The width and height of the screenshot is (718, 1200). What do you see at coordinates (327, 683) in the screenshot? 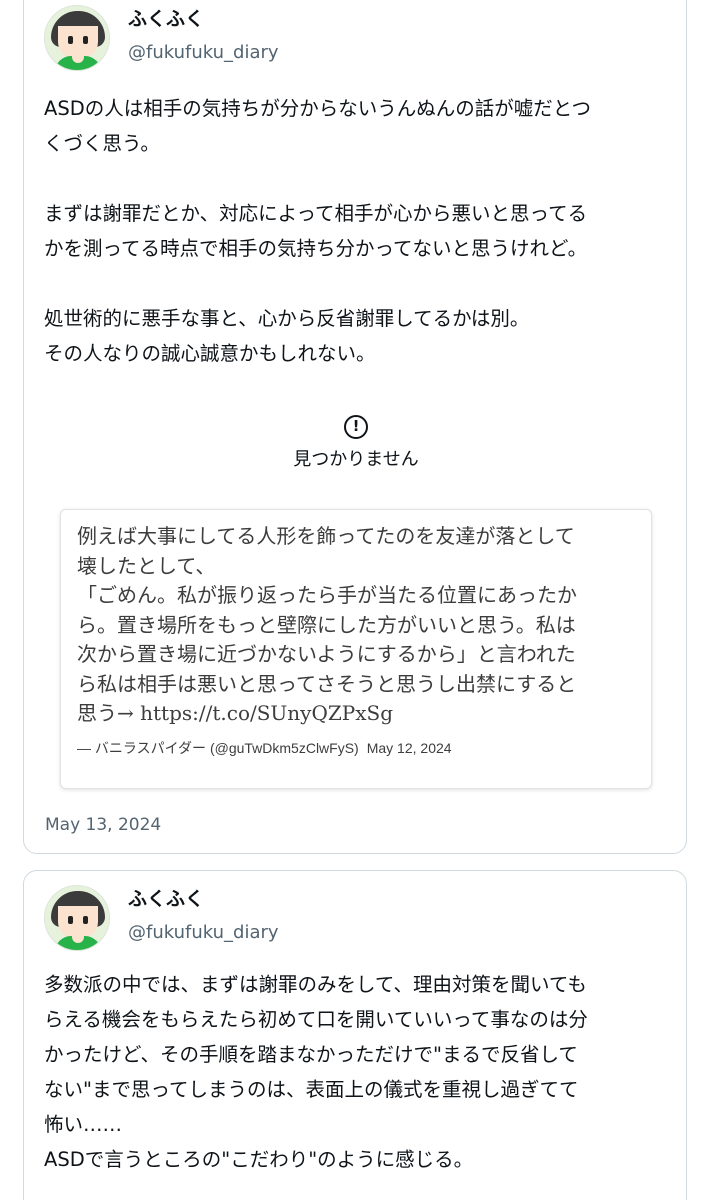
I see `quote-line: ら私は相手は悪いと思ってさそうと思うし出禁にすると` at bounding box center [327, 683].